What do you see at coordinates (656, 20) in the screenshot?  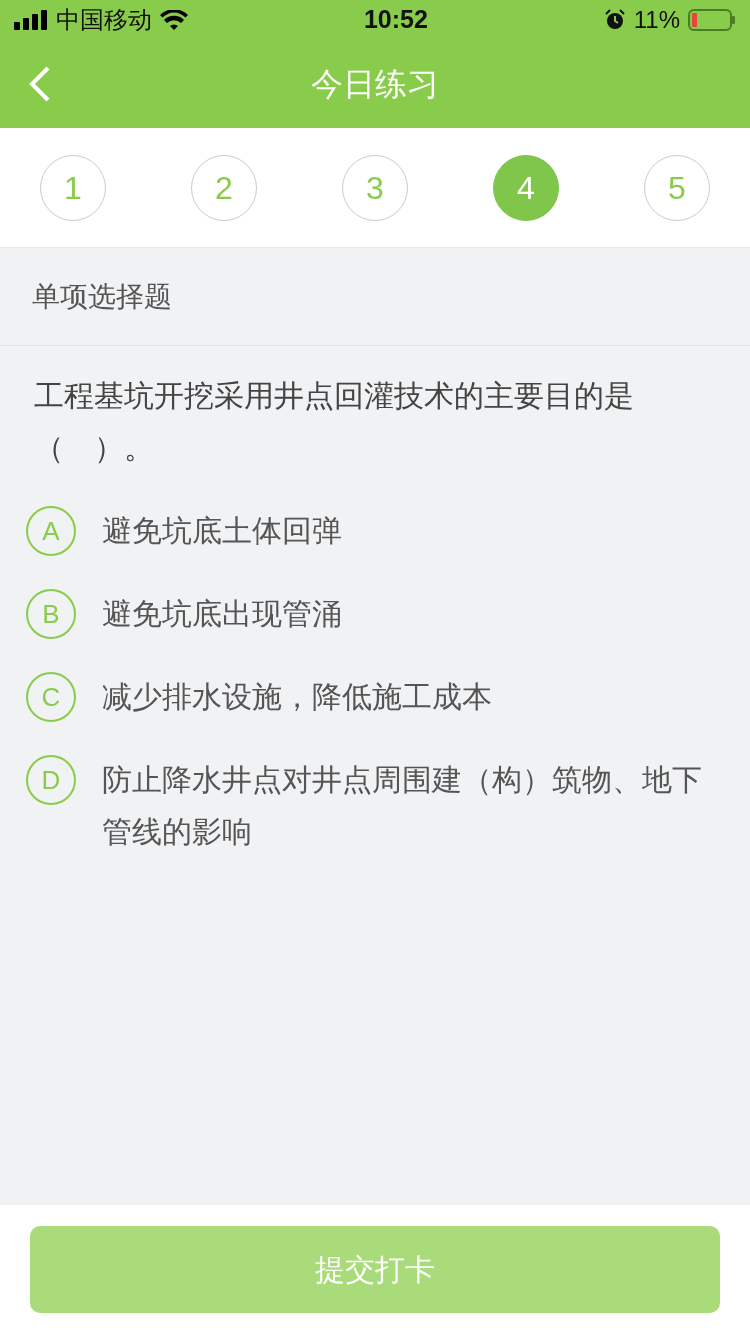 I see `battery-percent: 11%` at bounding box center [656, 20].